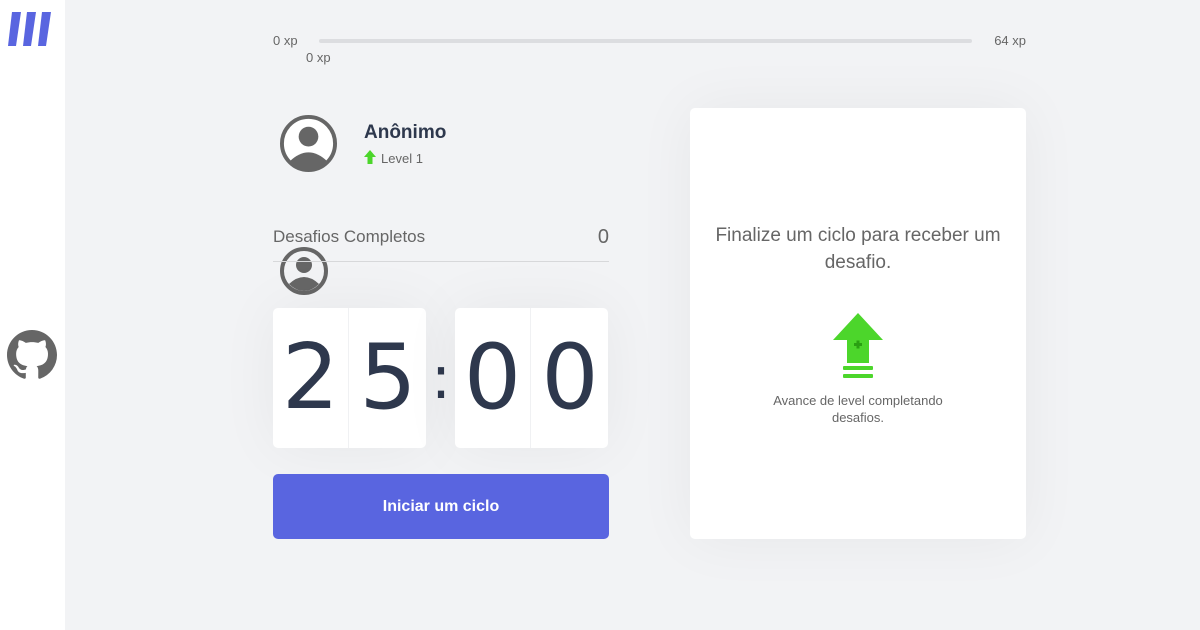 This screenshot has width=1200, height=630. Describe the element at coordinates (370, 157) in the screenshot. I see `level-up-arrow-icon` at that location.